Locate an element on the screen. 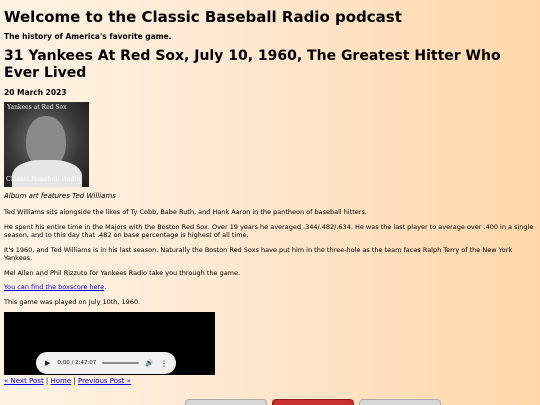  album-art-bottom-text: Classic Baseball Radio is located at coordinates (43, 179).